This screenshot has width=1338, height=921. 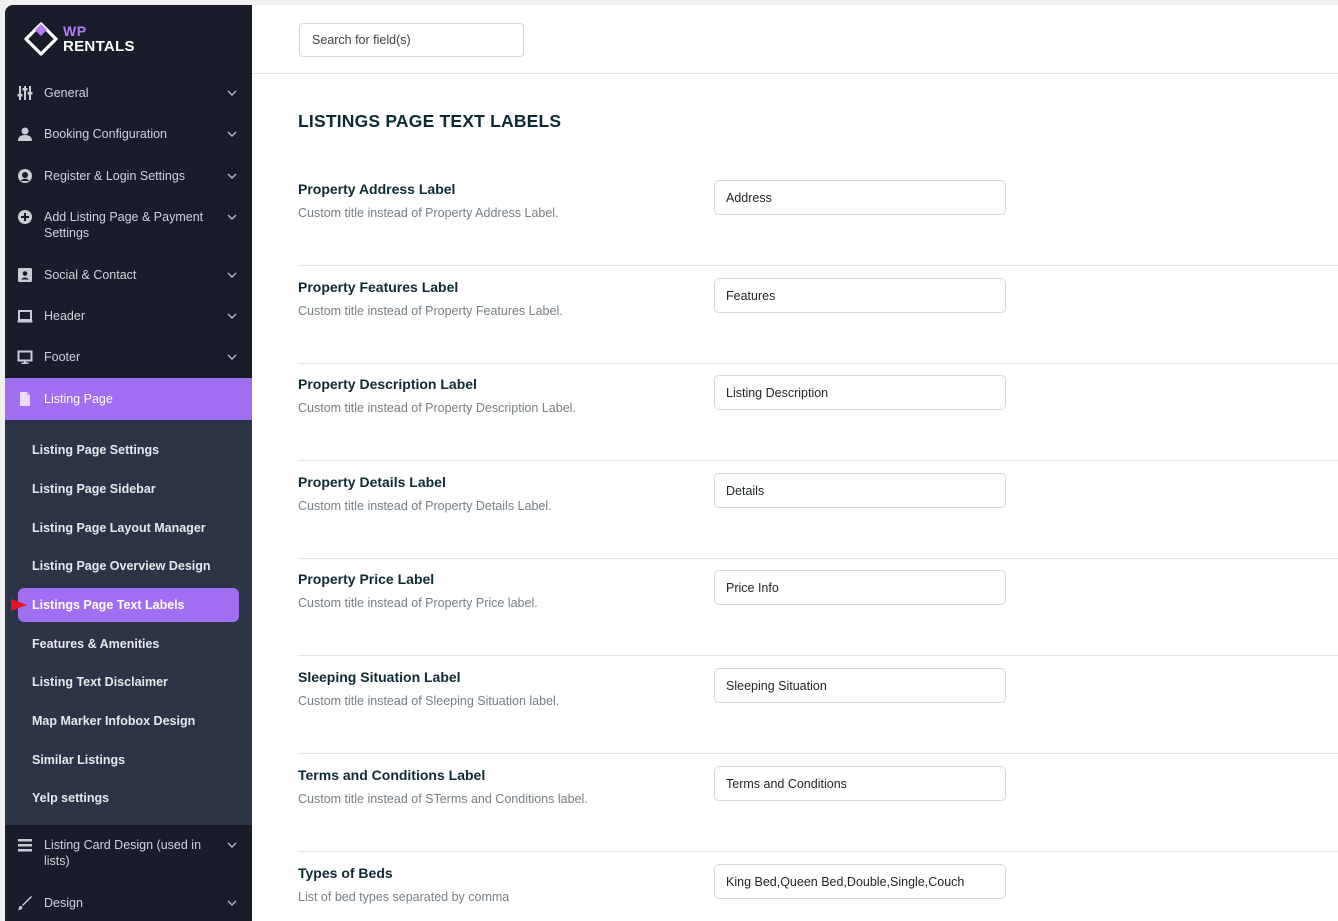 What do you see at coordinates (78, 399) in the screenshot?
I see `sidebar-item-label: Listing Page` at bounding box center [78, 399].